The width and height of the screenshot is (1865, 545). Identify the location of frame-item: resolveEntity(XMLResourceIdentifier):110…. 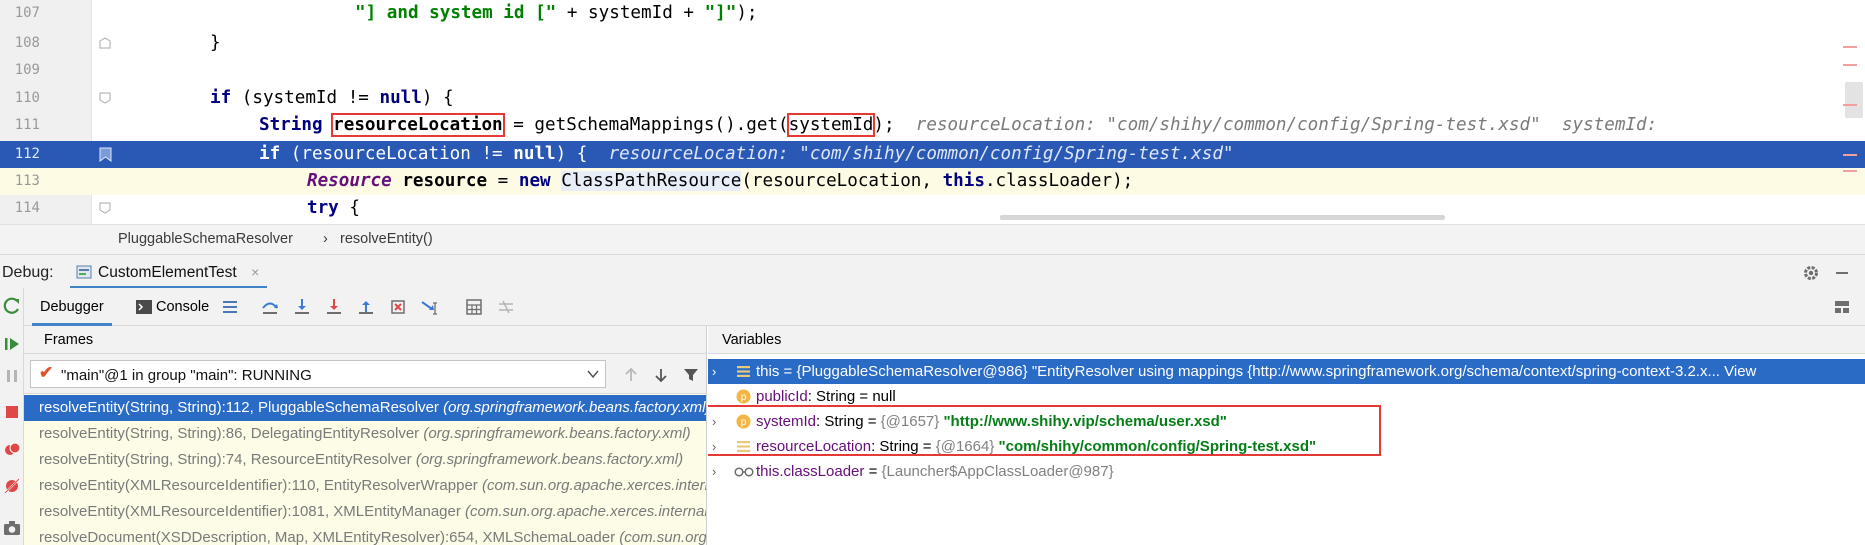
(365, 486).